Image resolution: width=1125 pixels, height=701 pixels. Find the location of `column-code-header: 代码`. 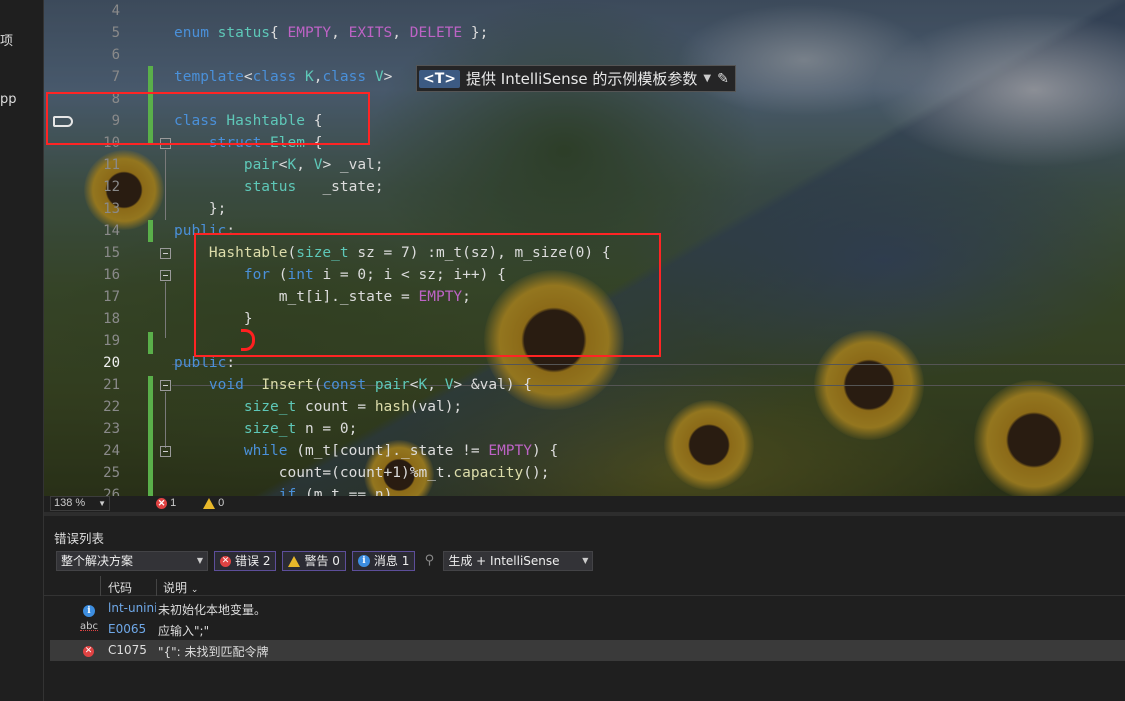

column-code-header: 代码 is located at coordinates (120, 587).